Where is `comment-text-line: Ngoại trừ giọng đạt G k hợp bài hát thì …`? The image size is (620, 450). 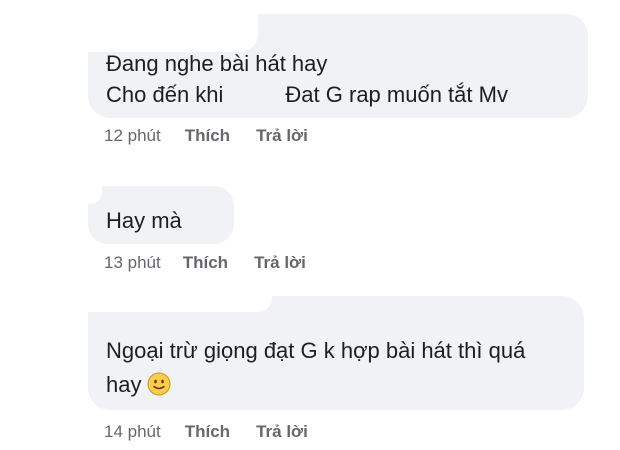 comment-text-line: Ngoại trừ giọng đạt G k hợp bài hát thì … is located at coordinates (316, 350).